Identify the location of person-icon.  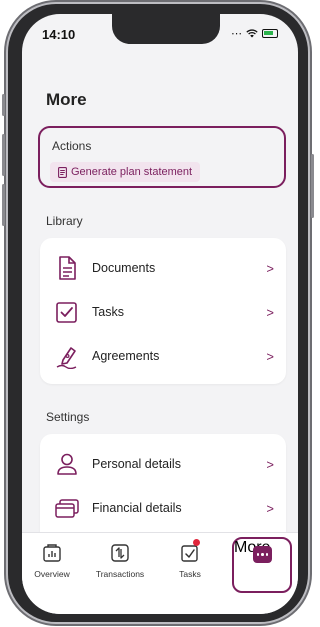
(67, 464).